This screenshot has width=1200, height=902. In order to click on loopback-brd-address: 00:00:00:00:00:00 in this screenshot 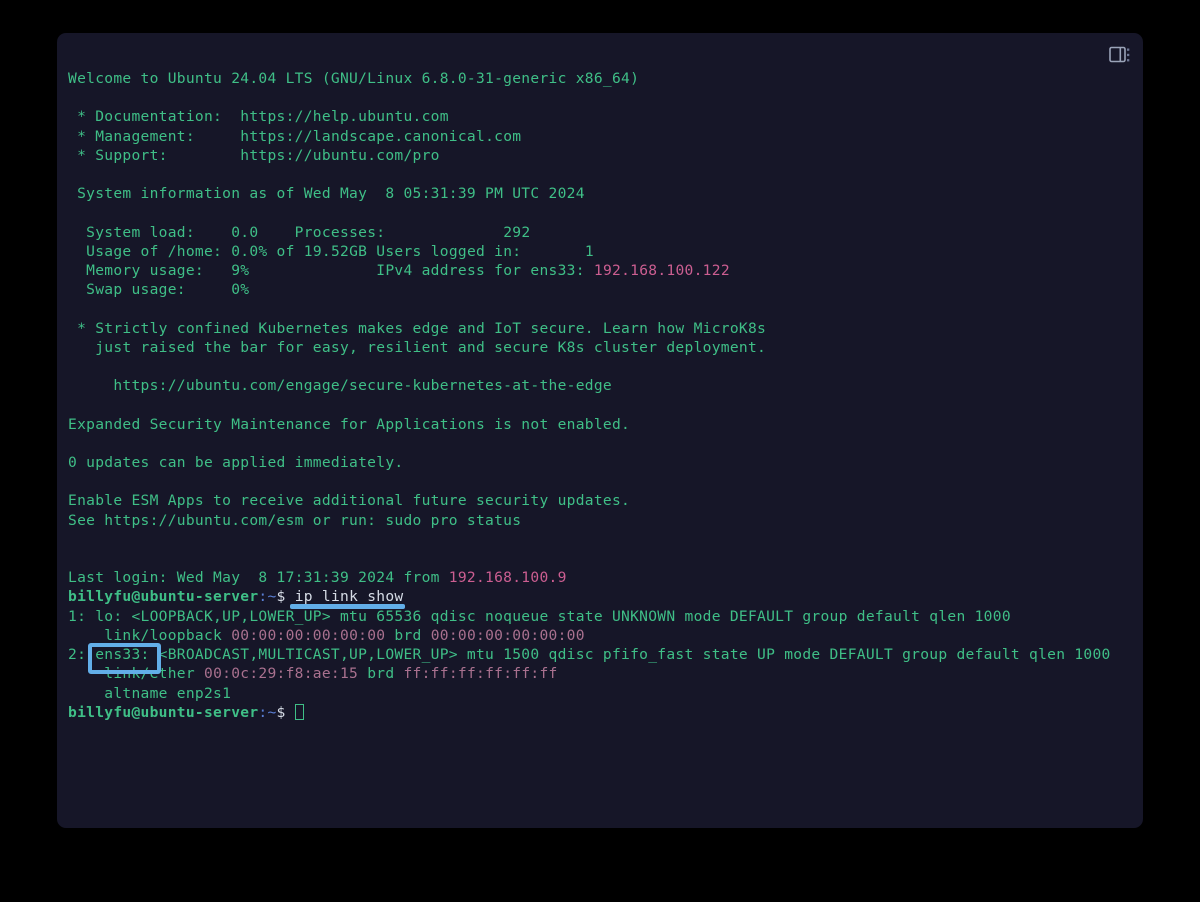, I will do `click(507, 635)`.